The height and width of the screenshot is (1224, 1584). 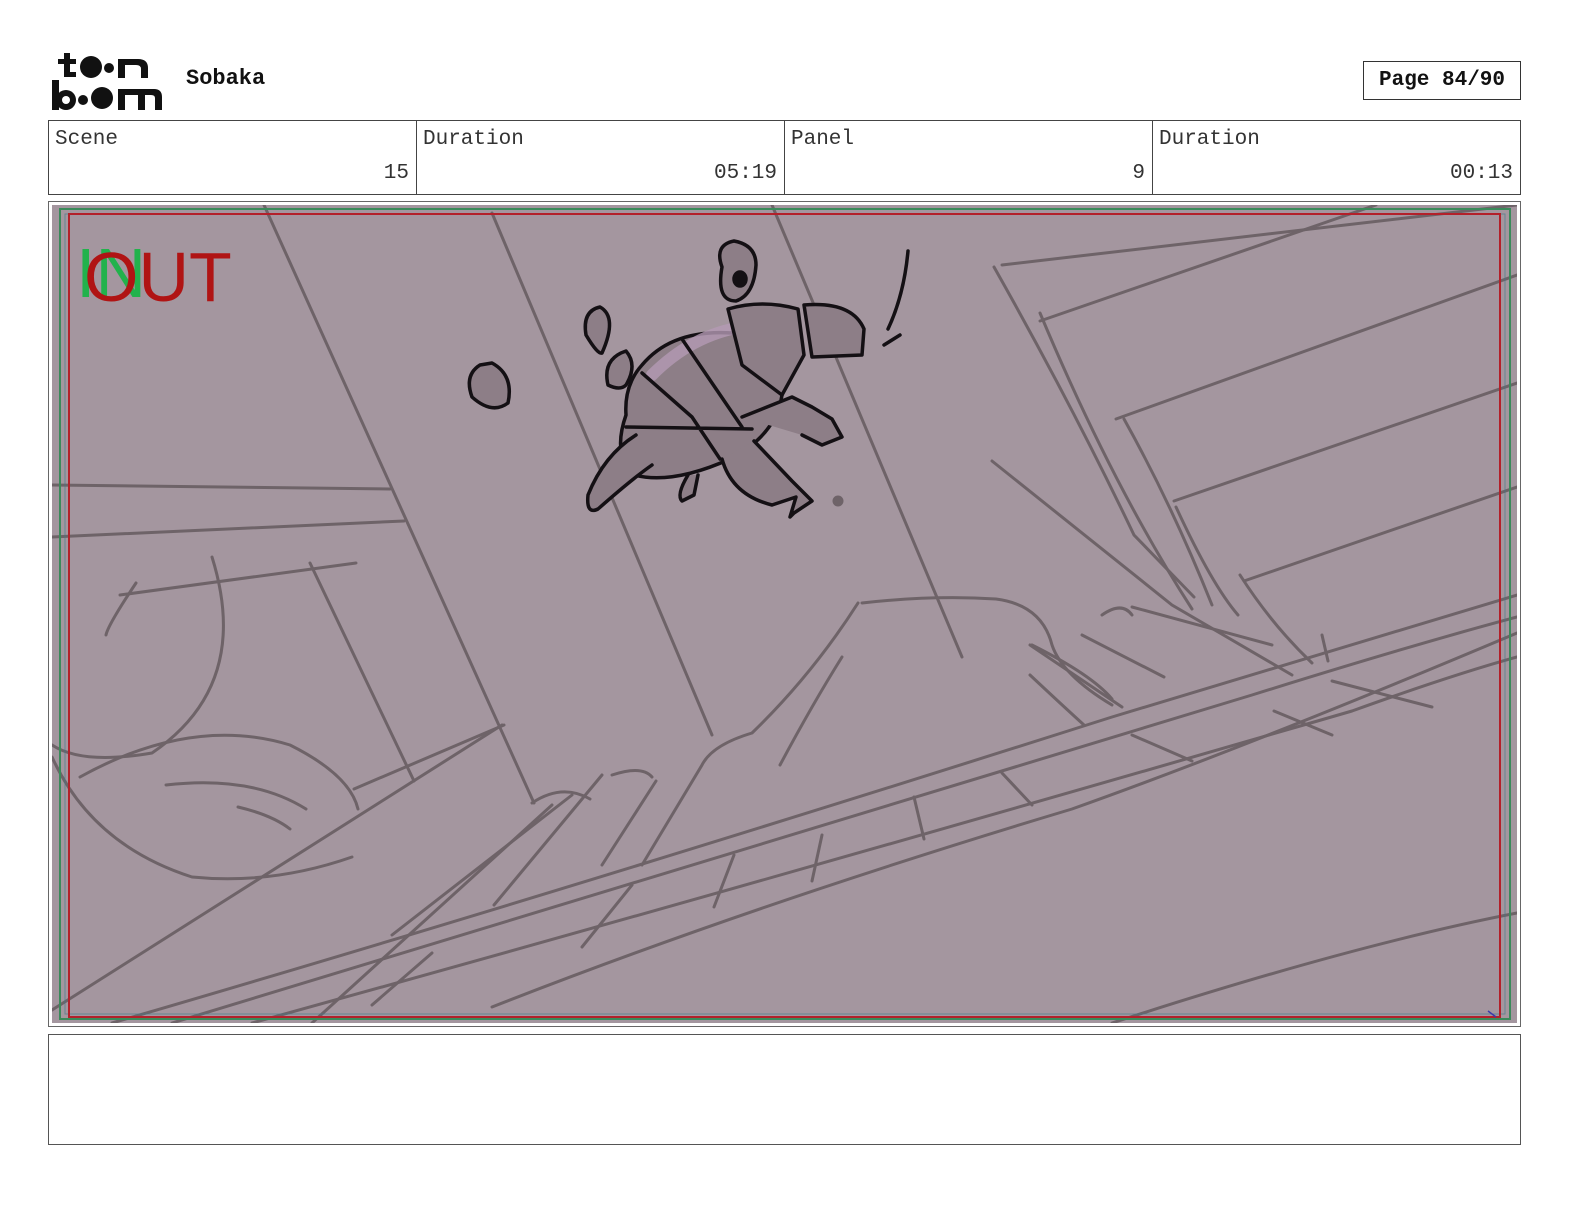 I want to click on panel-label: Panel, so click(x=823, y=139).